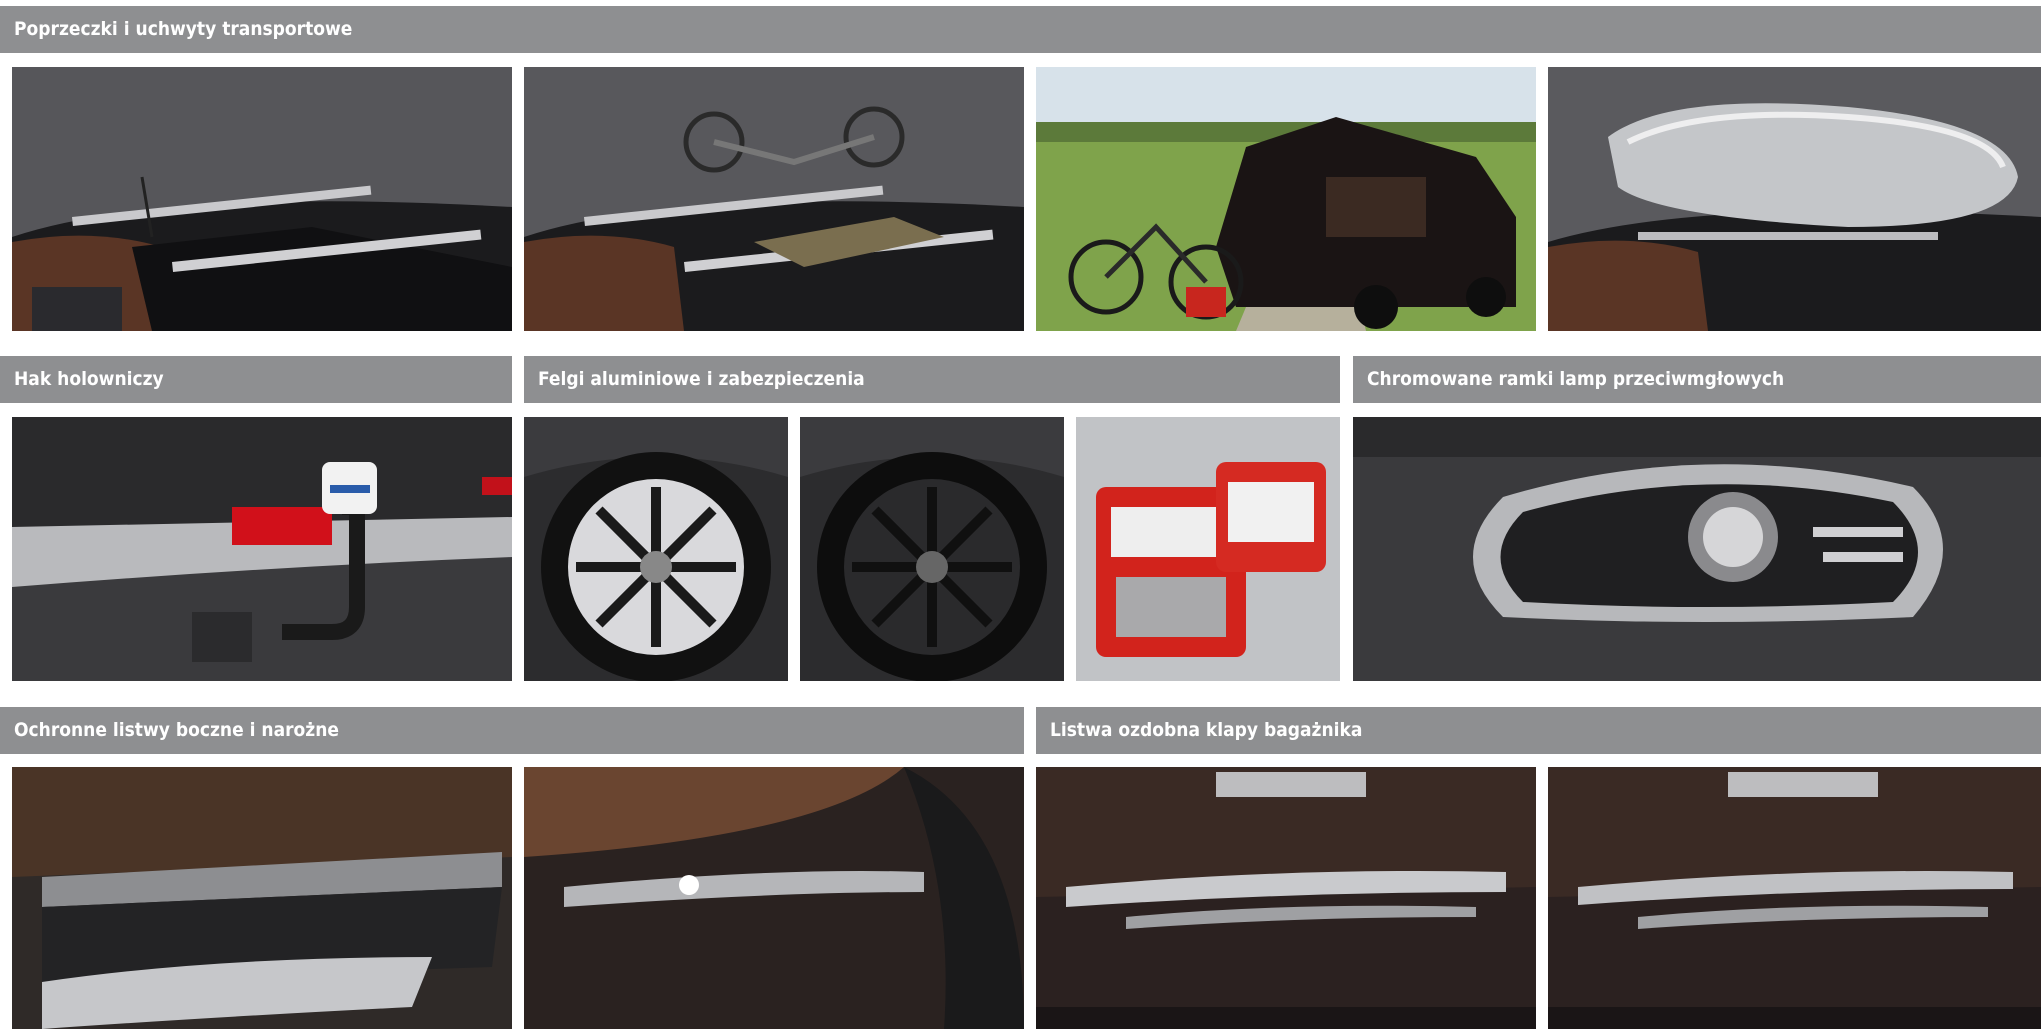 The width and height of the screenshot is (2041, 1029). I want to click on photo-wheel-black, so click(932, 549).